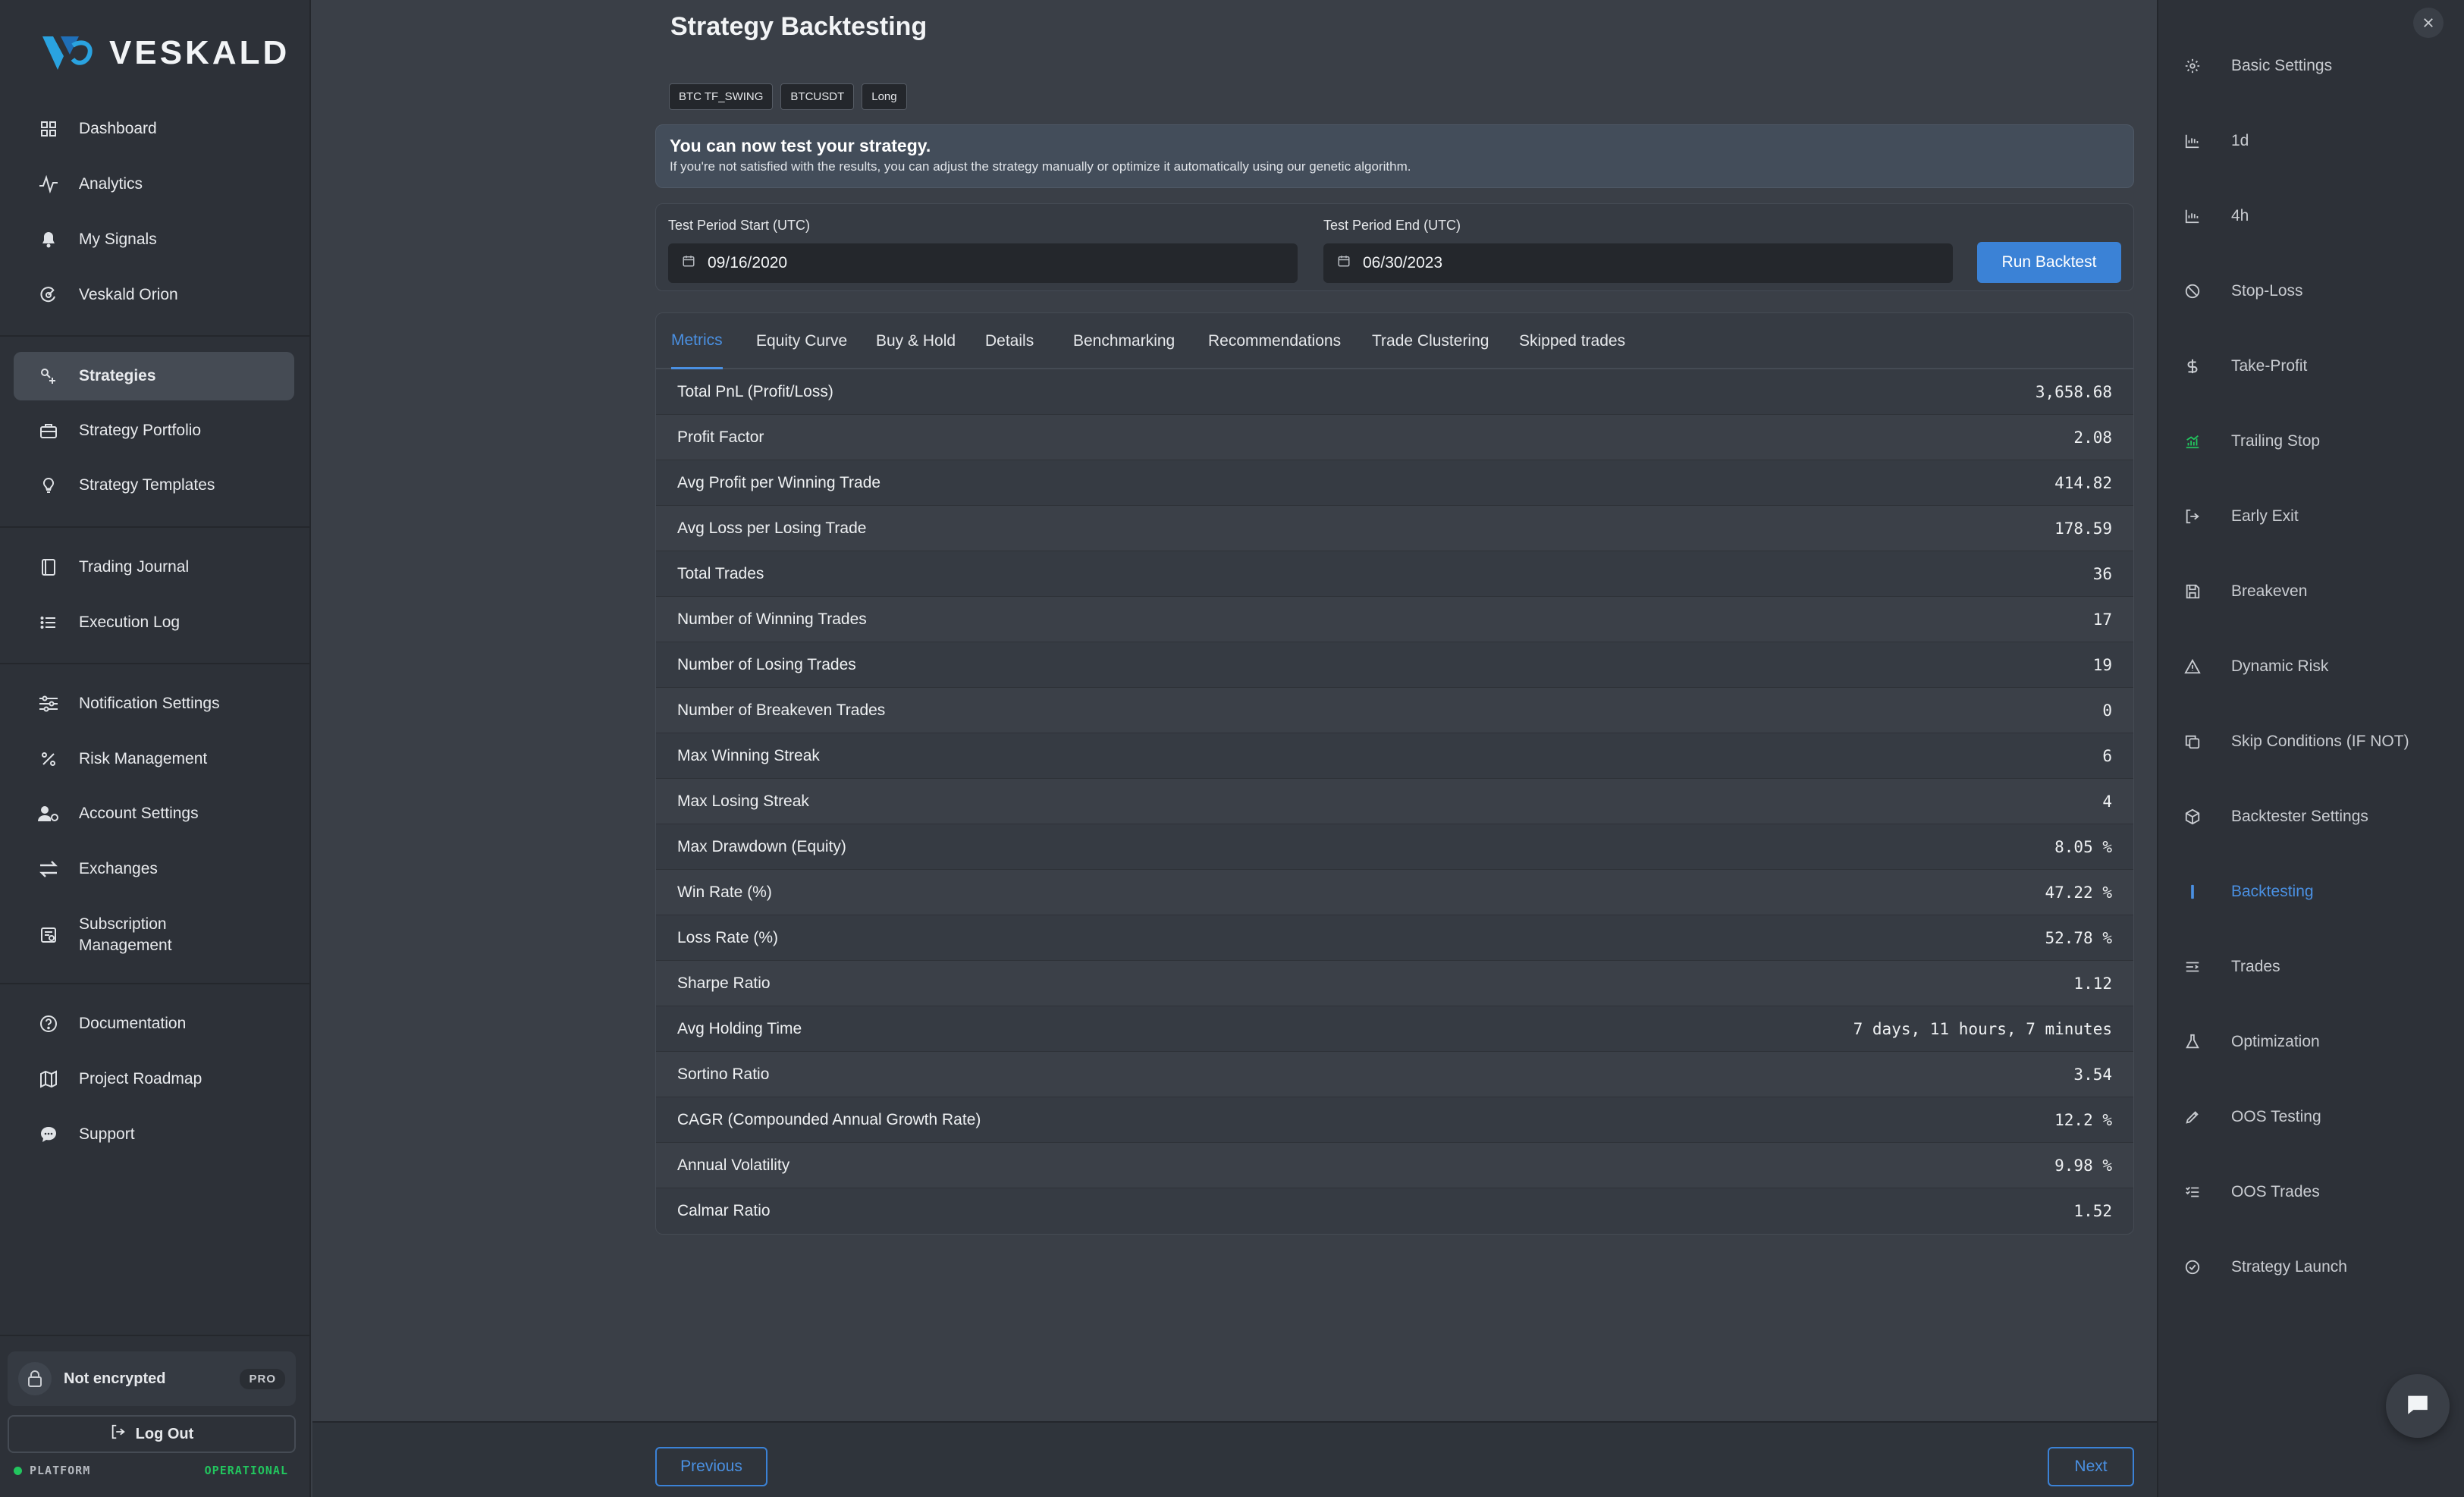 This screenshot has width=2464, height=1497. I want to click on tab-metrics: Metrics, so click(697, 341).